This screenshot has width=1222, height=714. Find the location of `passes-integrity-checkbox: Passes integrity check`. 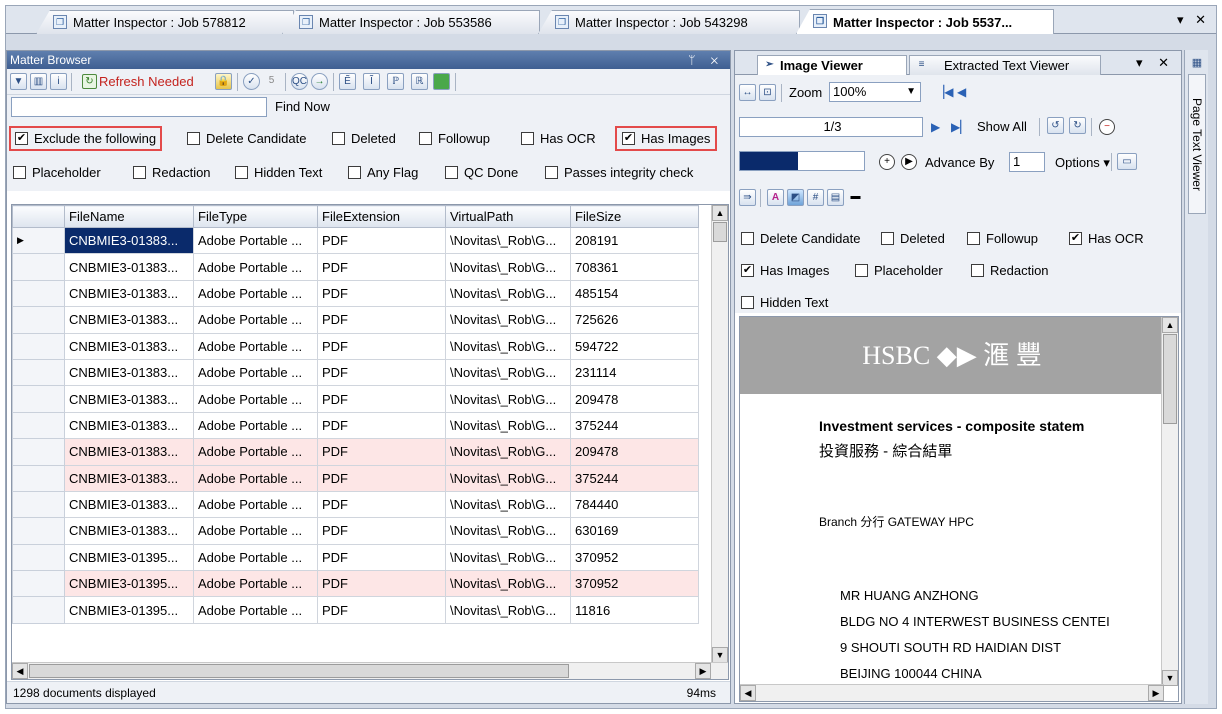

passes-integrity-checkbox: Passes integrity check is located at coordinates (619, 172).